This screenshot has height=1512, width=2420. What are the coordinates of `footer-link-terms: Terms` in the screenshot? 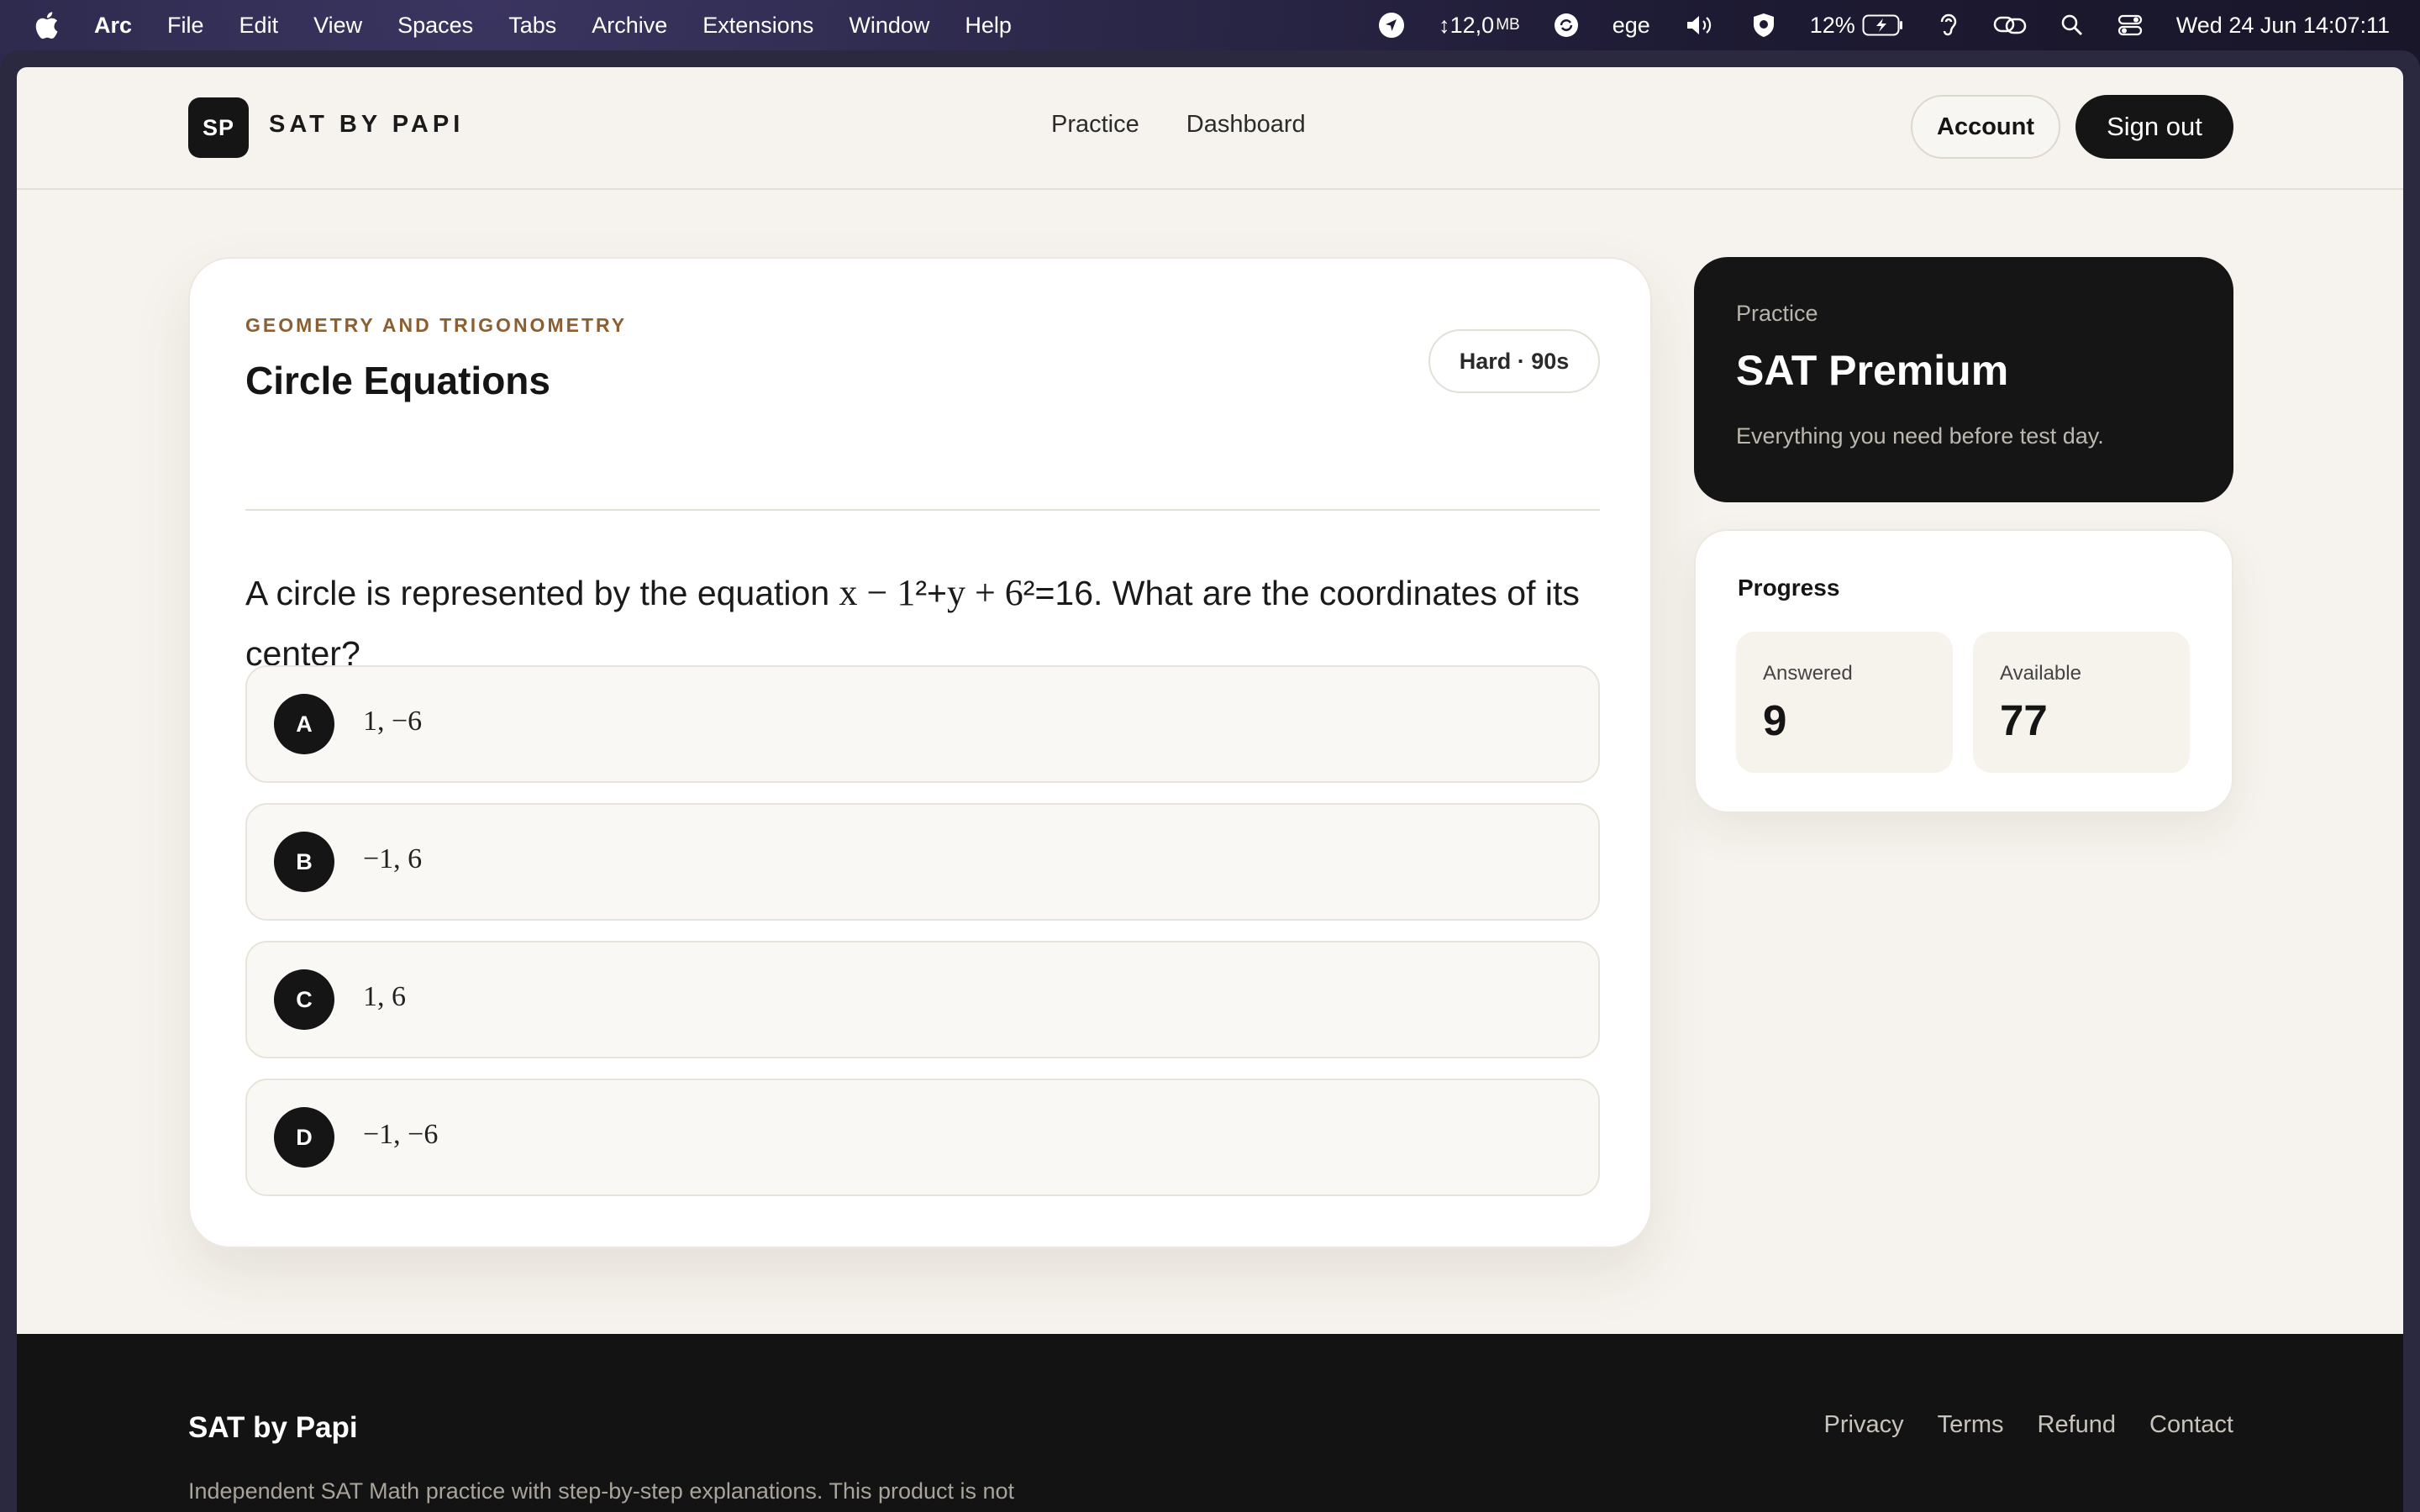 It's located at (1971, 1425).